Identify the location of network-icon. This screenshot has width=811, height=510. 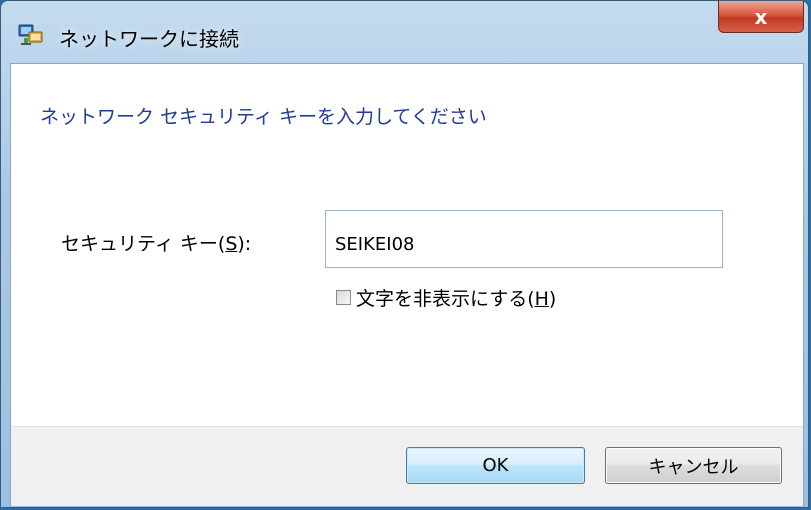
(31, 35).